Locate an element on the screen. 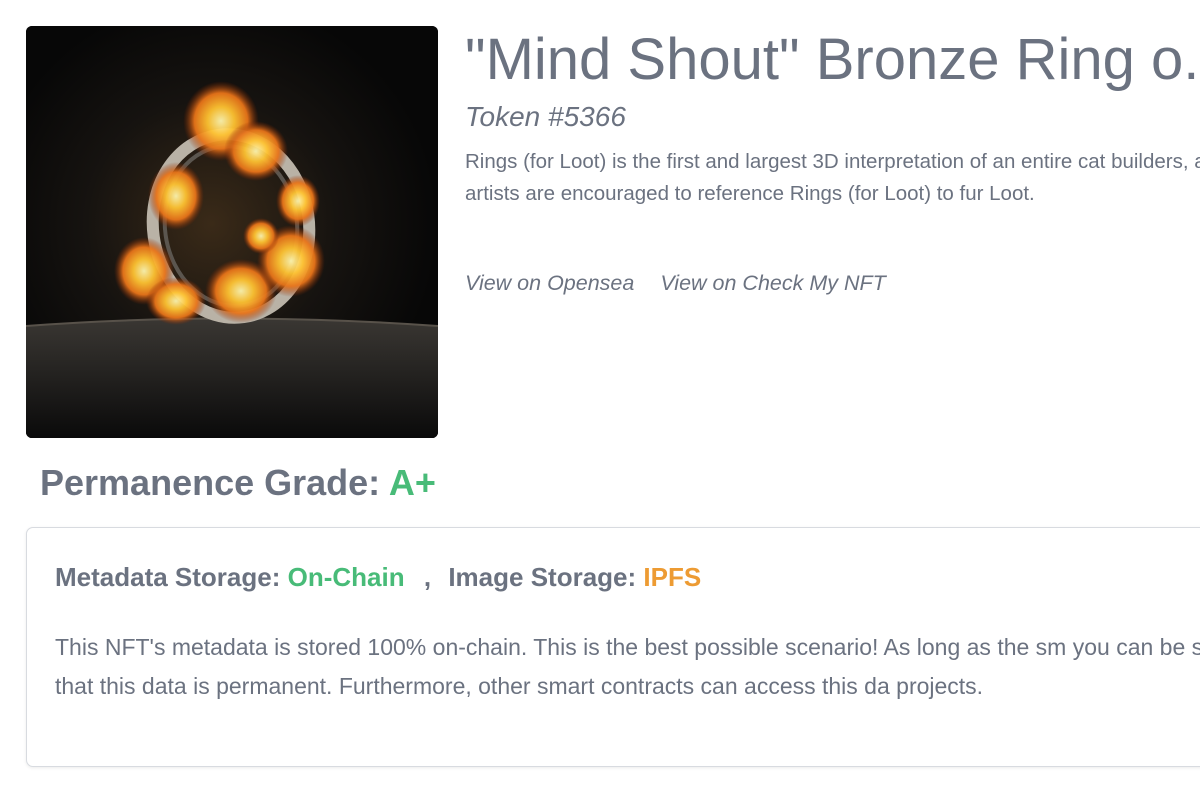 The image size is (1200, 786). token-id: Token #5366 is located at coordinates (545, 116).